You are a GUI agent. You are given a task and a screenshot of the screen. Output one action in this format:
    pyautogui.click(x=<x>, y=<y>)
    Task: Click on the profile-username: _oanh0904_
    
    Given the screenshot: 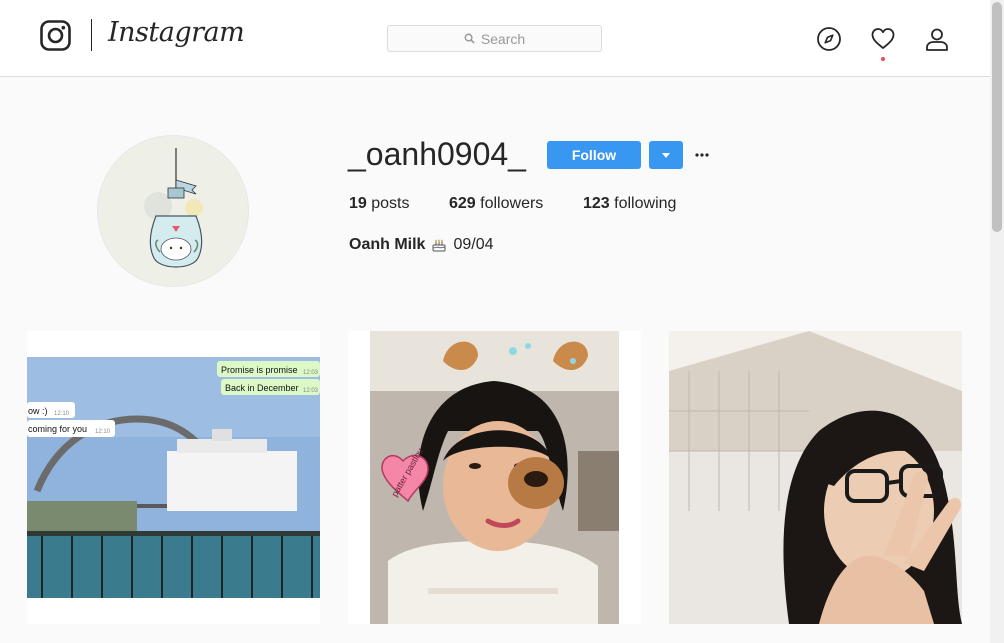 What is the action you would take?
    pyautogui.click(x=437, y=154)
    